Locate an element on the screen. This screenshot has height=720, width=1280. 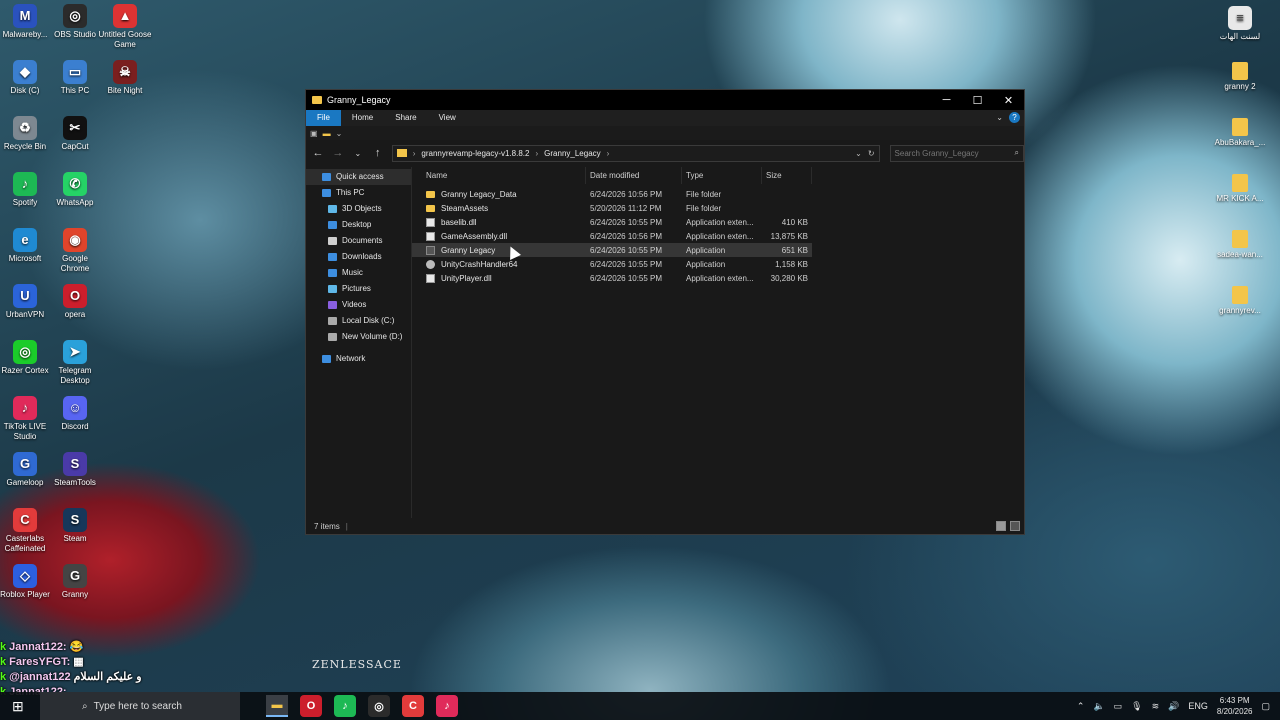
desktop-icon-item: ◆ Disk (C) is located at coordinates (26, 78).